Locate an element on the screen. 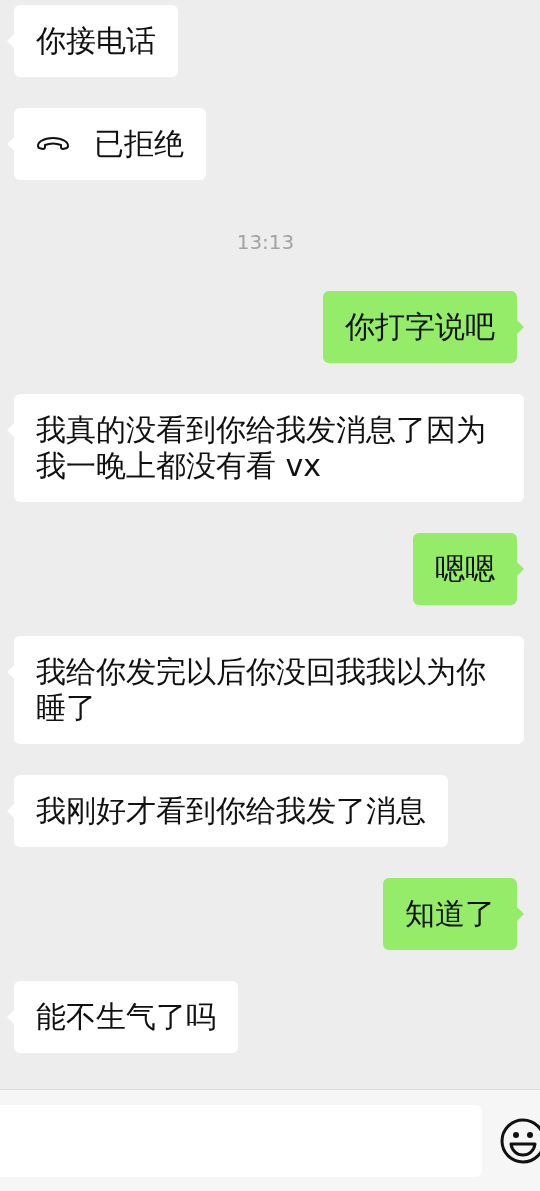  message-bubble: 你打字说吧 is located at coordinates (420, 327).